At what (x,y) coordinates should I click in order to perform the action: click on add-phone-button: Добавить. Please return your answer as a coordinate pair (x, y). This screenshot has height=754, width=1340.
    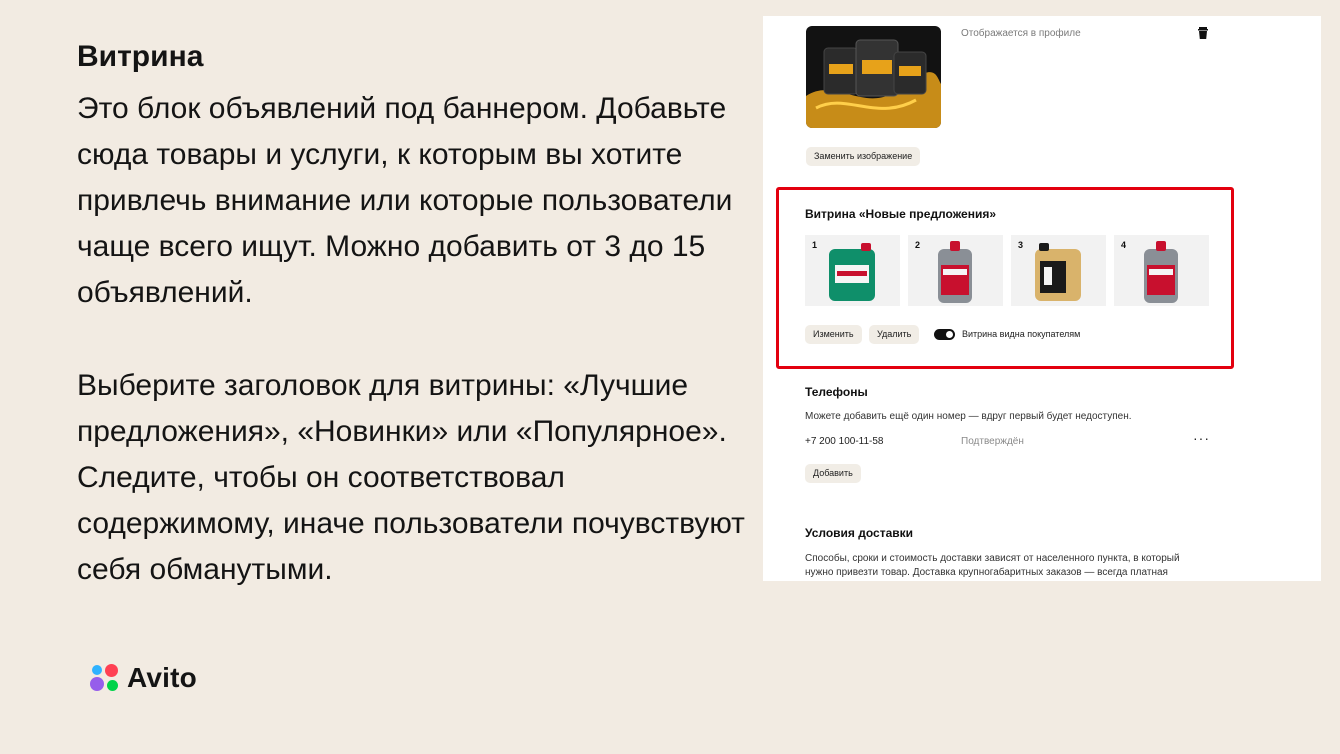
    Looking at the image, I should click on (833, 473).